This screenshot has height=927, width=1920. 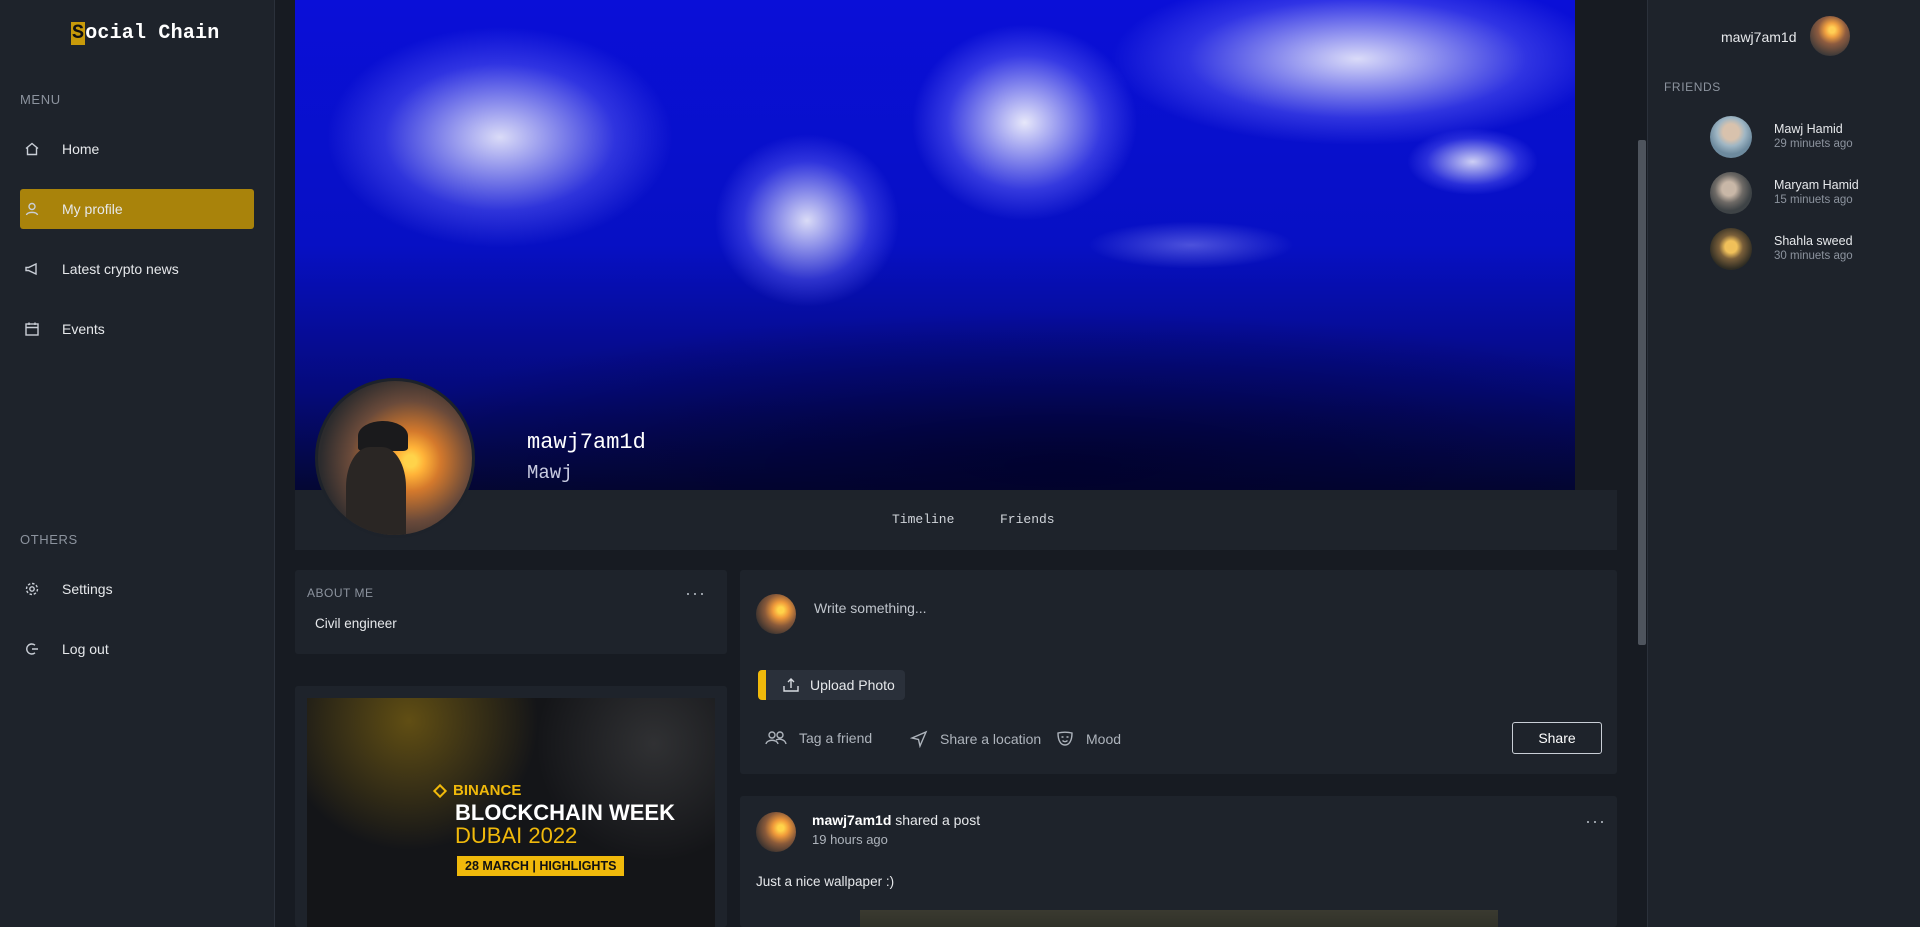 What do you see at coordinates (850, 839) in the screenshot?
I see `post-timestamp: 19 hours ago` at bounding box center [850, 839].